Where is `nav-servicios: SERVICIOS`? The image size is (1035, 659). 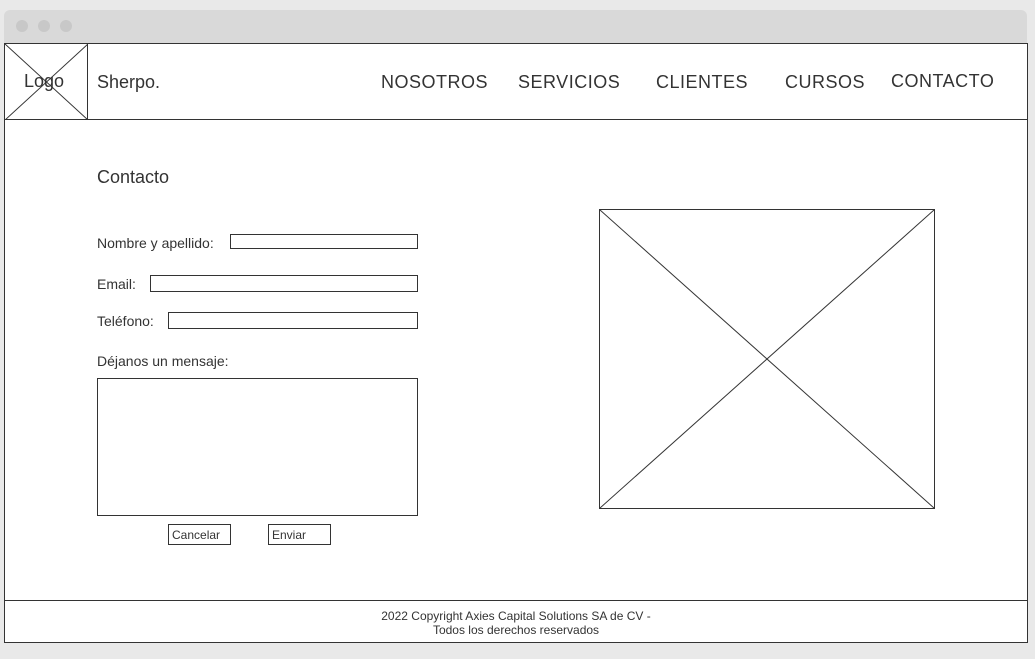
nav-servicios: SERVICIOS is located at coordinates (569, 82).